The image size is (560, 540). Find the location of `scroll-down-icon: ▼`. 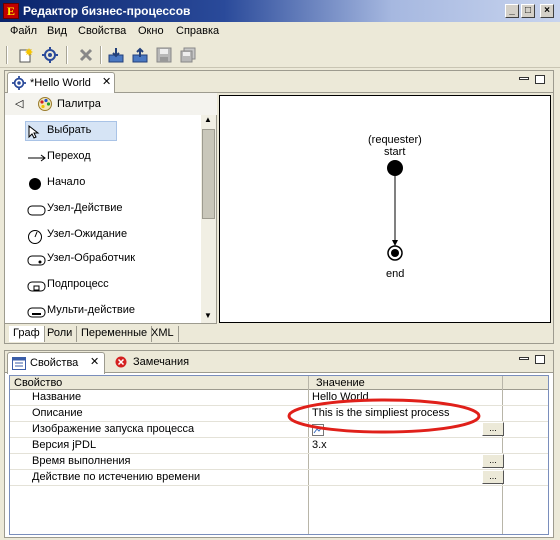

scroll-down-icon: ▼ is located at coordinates (208, 315).